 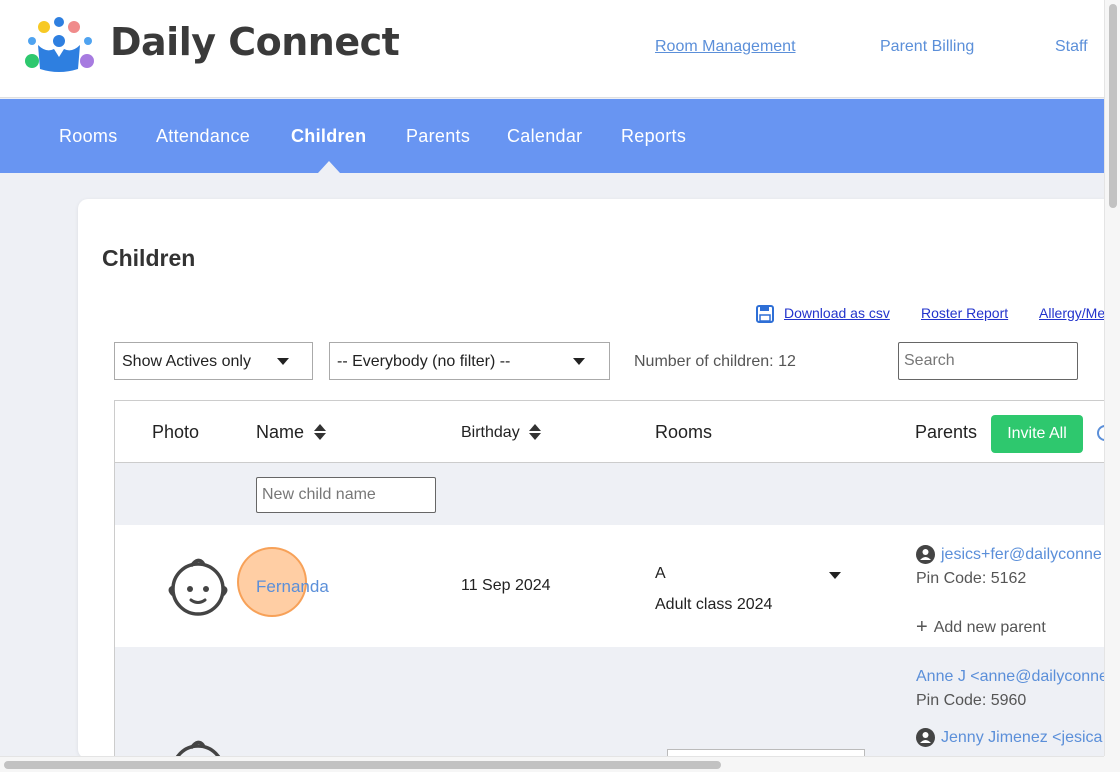 I want to click on logo-icon, so click(x=59, y=46).